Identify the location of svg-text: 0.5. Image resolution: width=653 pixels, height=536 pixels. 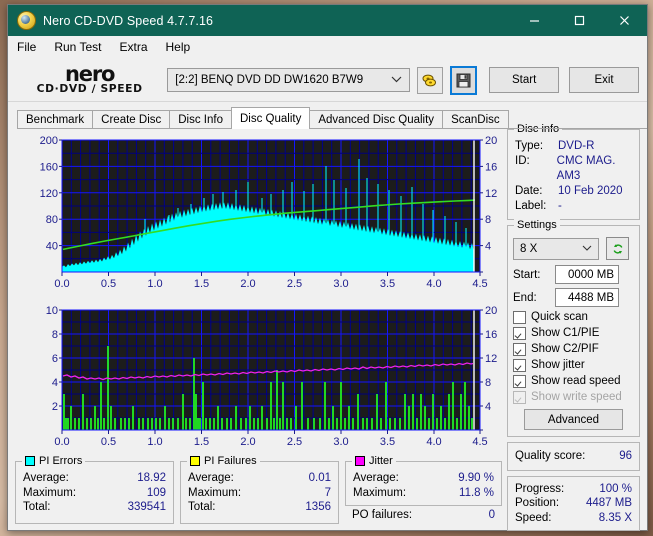
(108, 442).